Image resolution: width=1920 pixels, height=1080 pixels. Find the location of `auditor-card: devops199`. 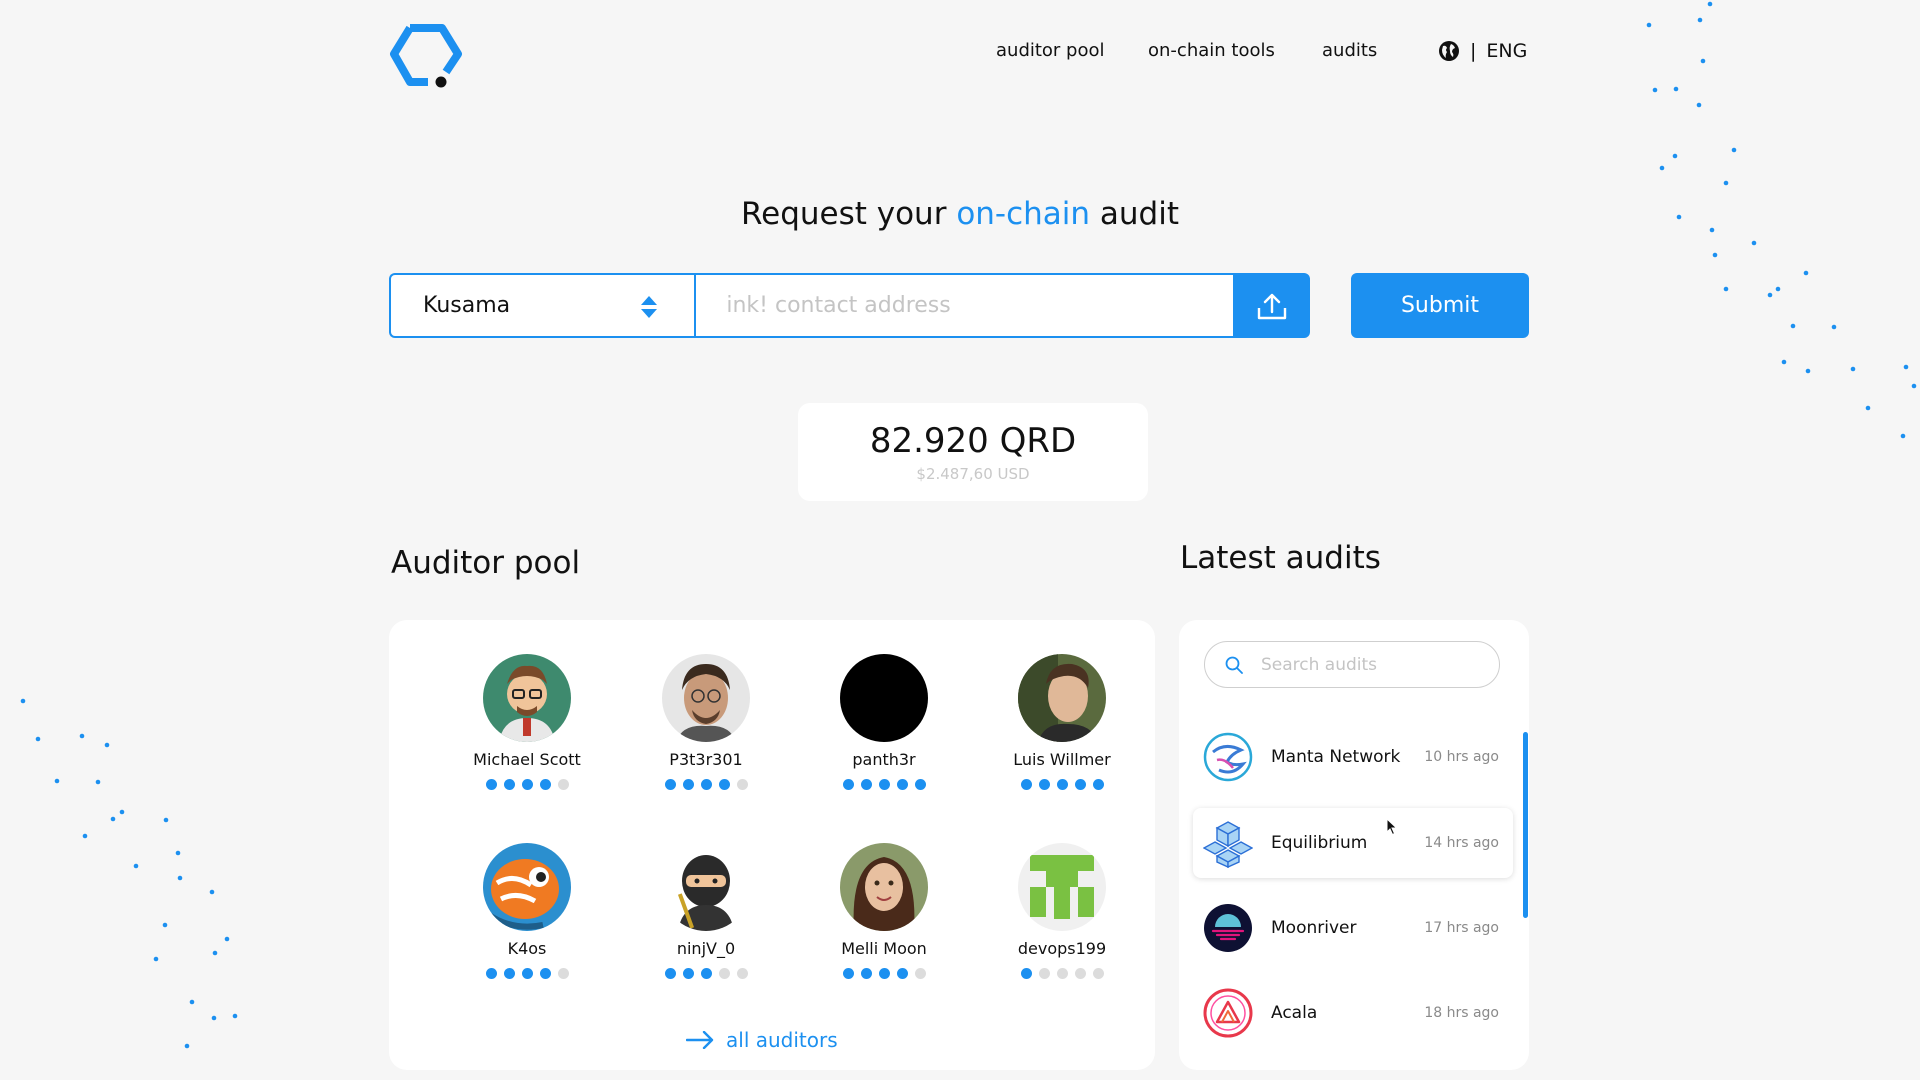

auditor-card: devops199 is located at coordinates (1062, 911).